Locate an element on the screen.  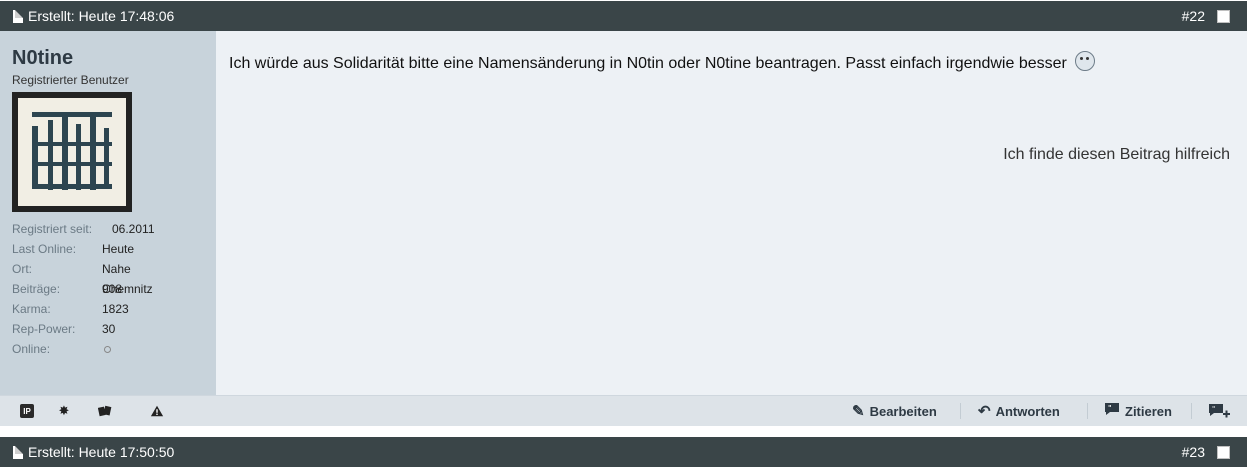
cards-icon is located at coordinates (105, 411).